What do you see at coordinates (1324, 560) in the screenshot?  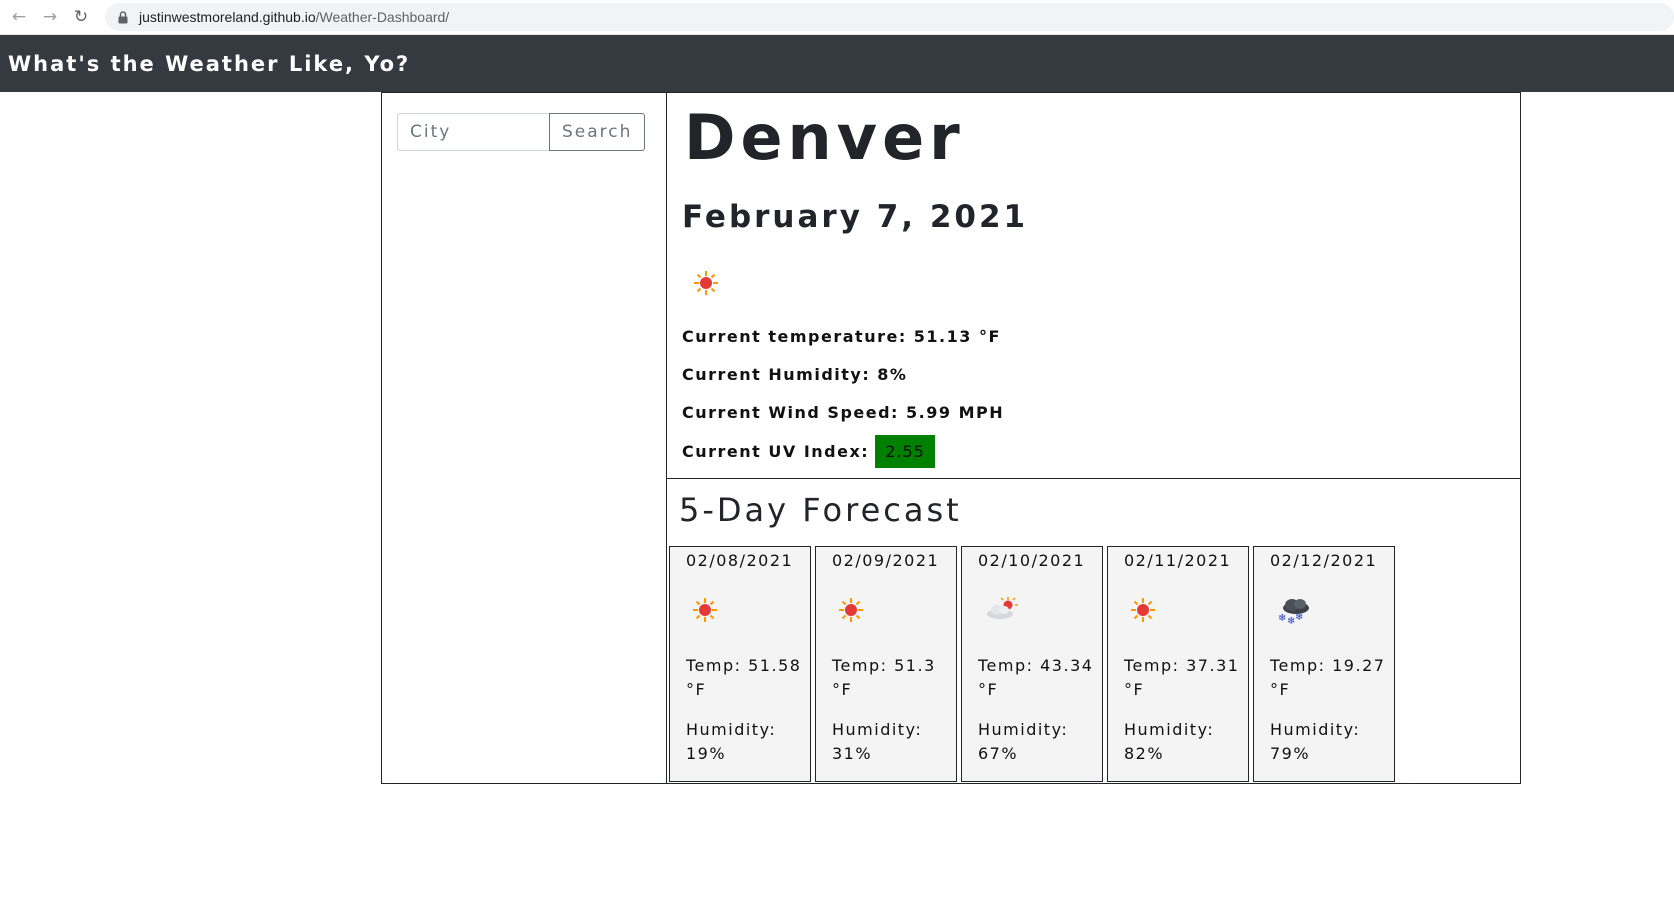 I see `forecast-date: 02/12/2021` at bounding box center [1324, 560].